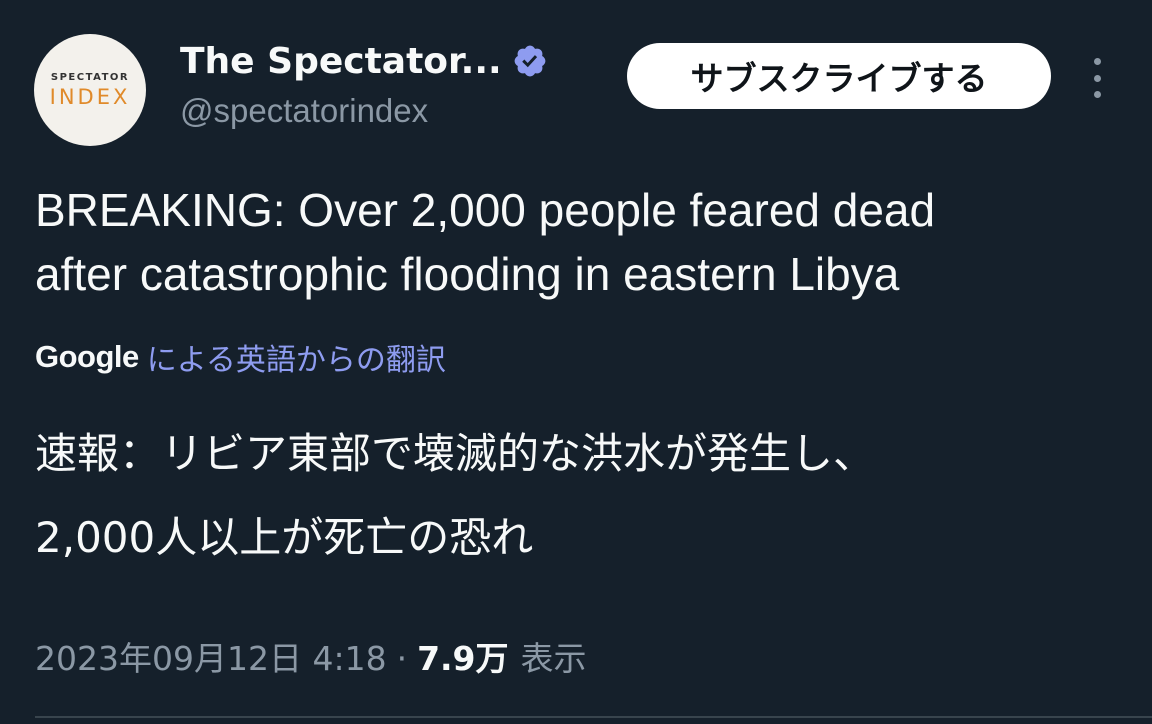 The height and width of the screenshot is (724, 1152). What do you see at coordinates (455, 453) in the screenshot?
I see `translated-text-line: 速報：リビア東部で壊滅的な洪水が発生し、` at bounding box center [455, 453].